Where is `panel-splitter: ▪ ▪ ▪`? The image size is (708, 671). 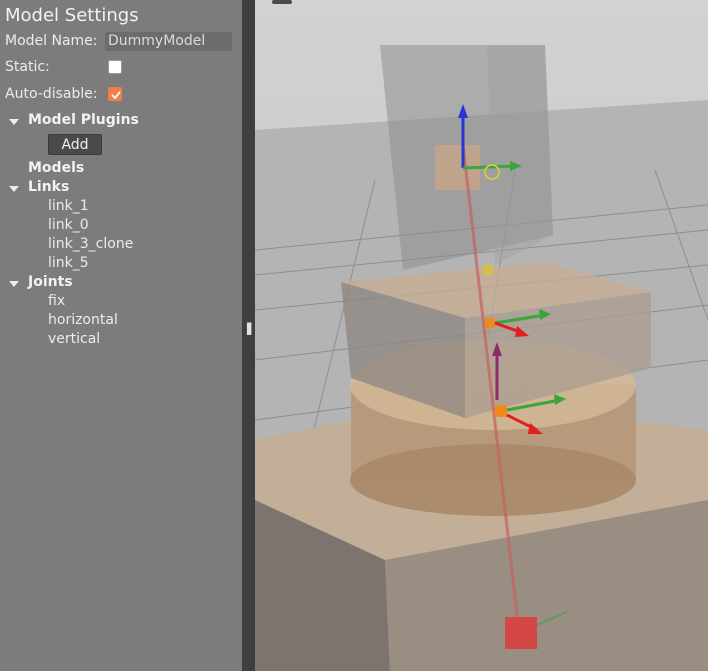 panel-splitter: ▪ ▪ ▪ is located at coordinates (248, 335).